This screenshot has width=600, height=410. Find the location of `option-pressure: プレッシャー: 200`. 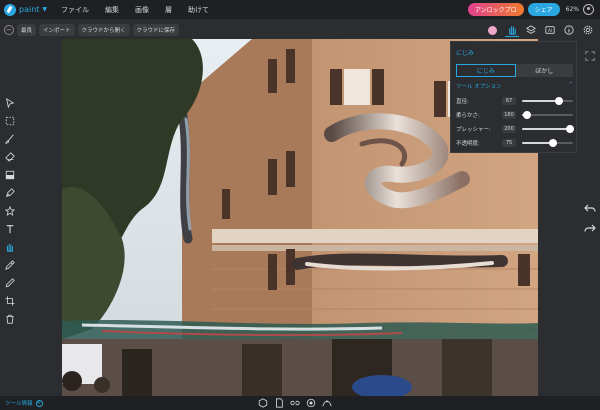

option-pressure: プレッシャー: 200 is located at coordinates (515, 128).